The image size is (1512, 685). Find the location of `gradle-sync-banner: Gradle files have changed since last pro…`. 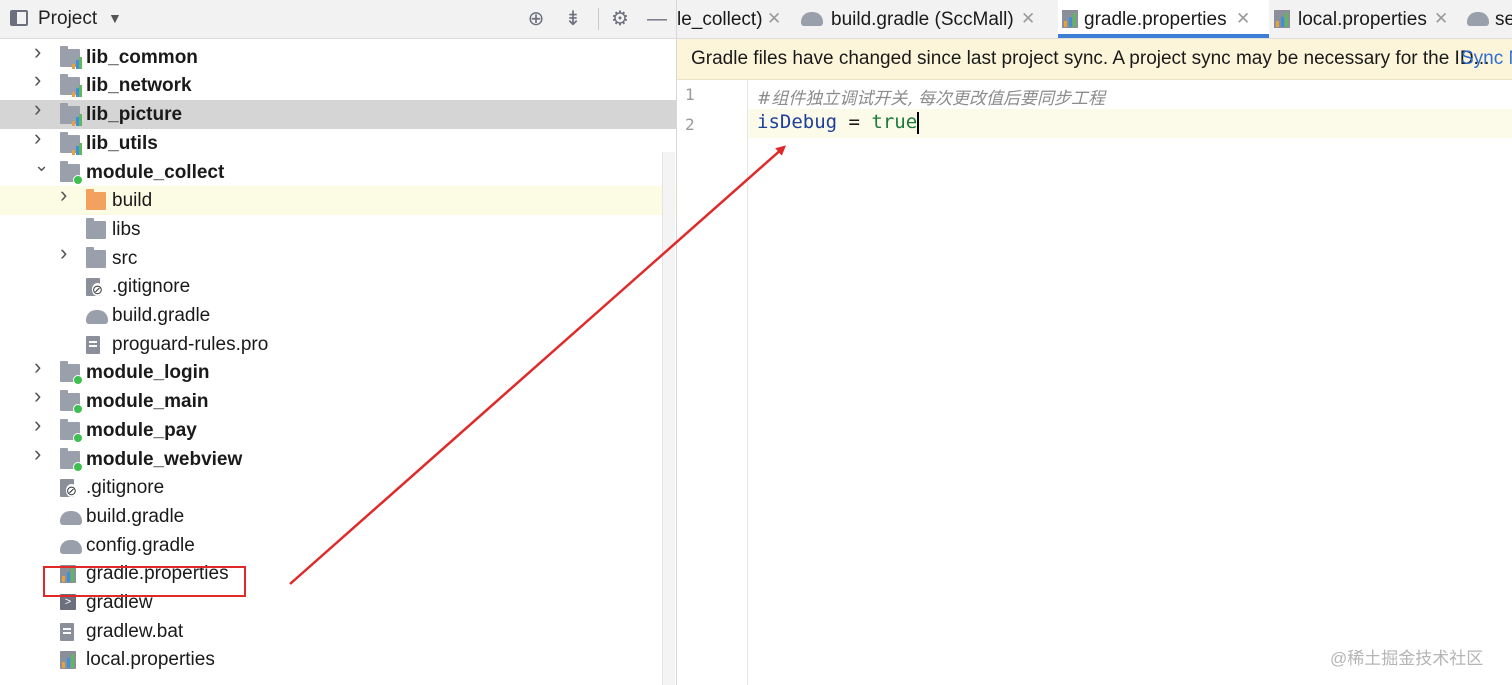

gradle-sync-banner: Gradle files have changed since last pro… is located at coordinates (1094, 59).